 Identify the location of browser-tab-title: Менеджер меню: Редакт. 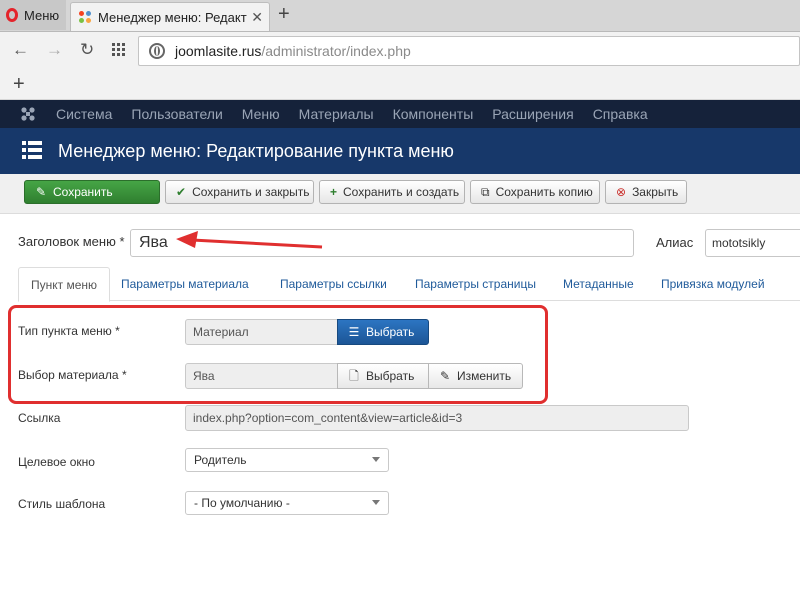
(172, 17).